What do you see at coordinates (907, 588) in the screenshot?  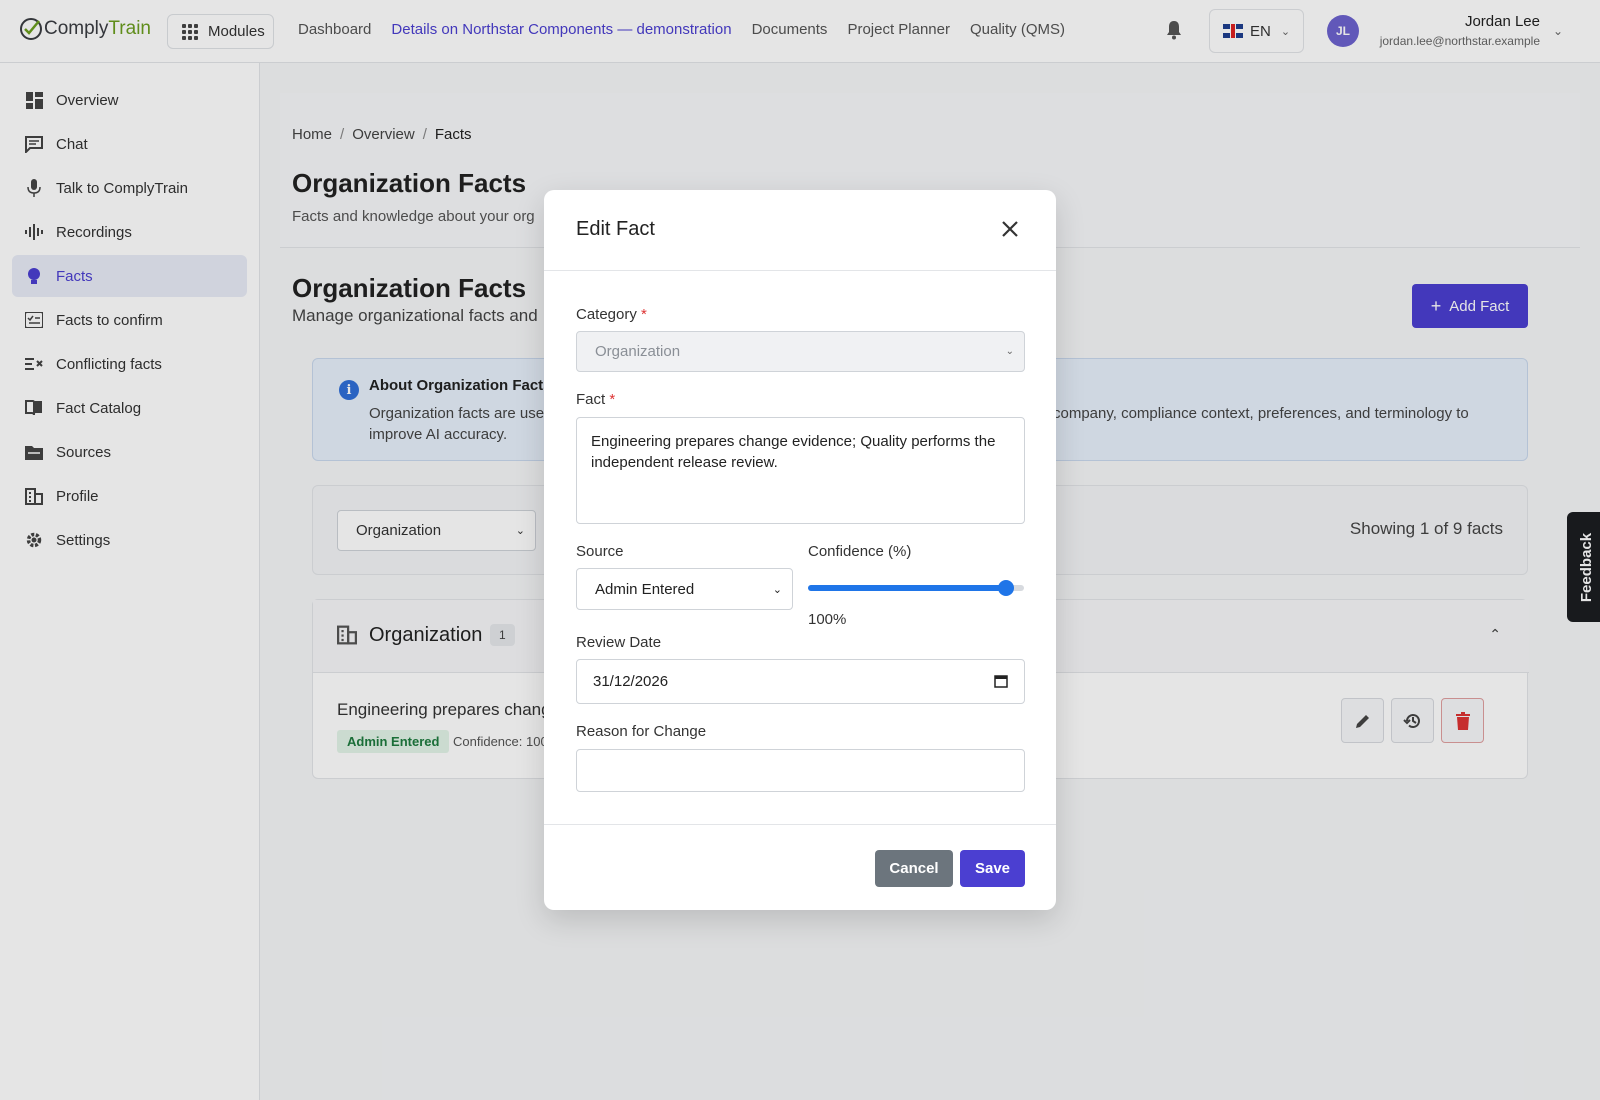 I see `slider-fill` at bounding box center [907, 588].